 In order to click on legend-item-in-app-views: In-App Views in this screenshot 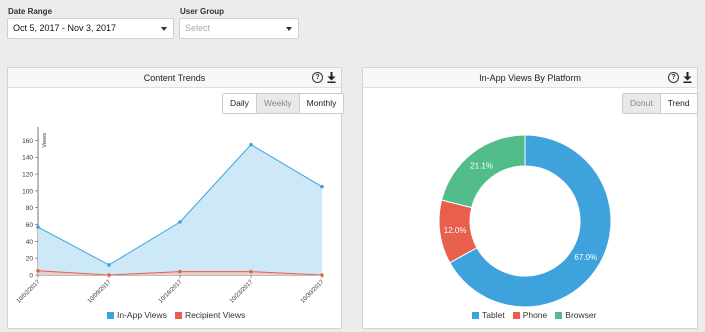, I will do `click(137, 315)`.